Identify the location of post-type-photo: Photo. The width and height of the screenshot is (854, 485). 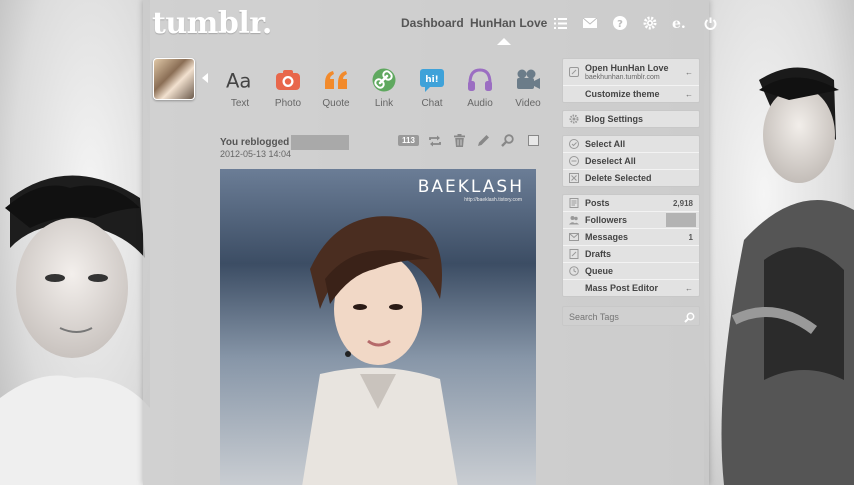
(288, 87).